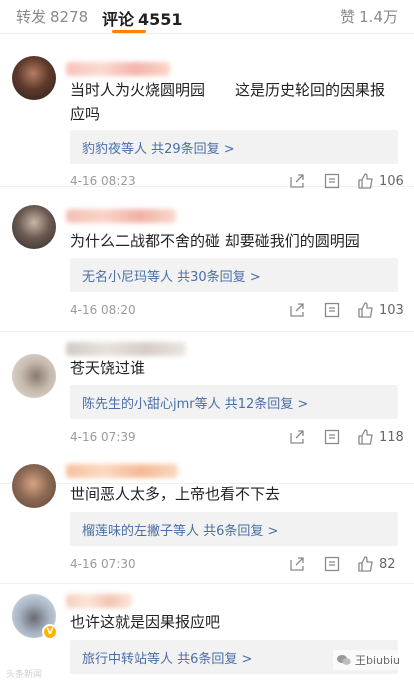 The width and height of the screenshot is (414, 684). I want to click on active-tab-indicator, so click(129, 31).